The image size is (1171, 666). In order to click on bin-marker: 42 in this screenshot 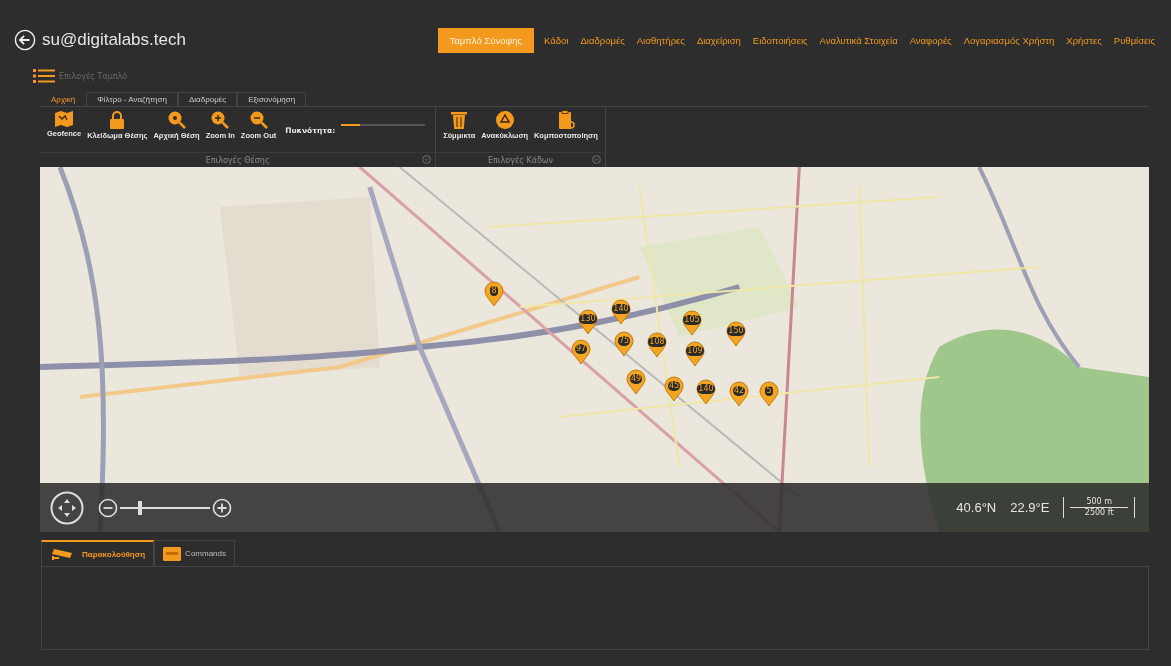, I will do `click(739, 394)`.